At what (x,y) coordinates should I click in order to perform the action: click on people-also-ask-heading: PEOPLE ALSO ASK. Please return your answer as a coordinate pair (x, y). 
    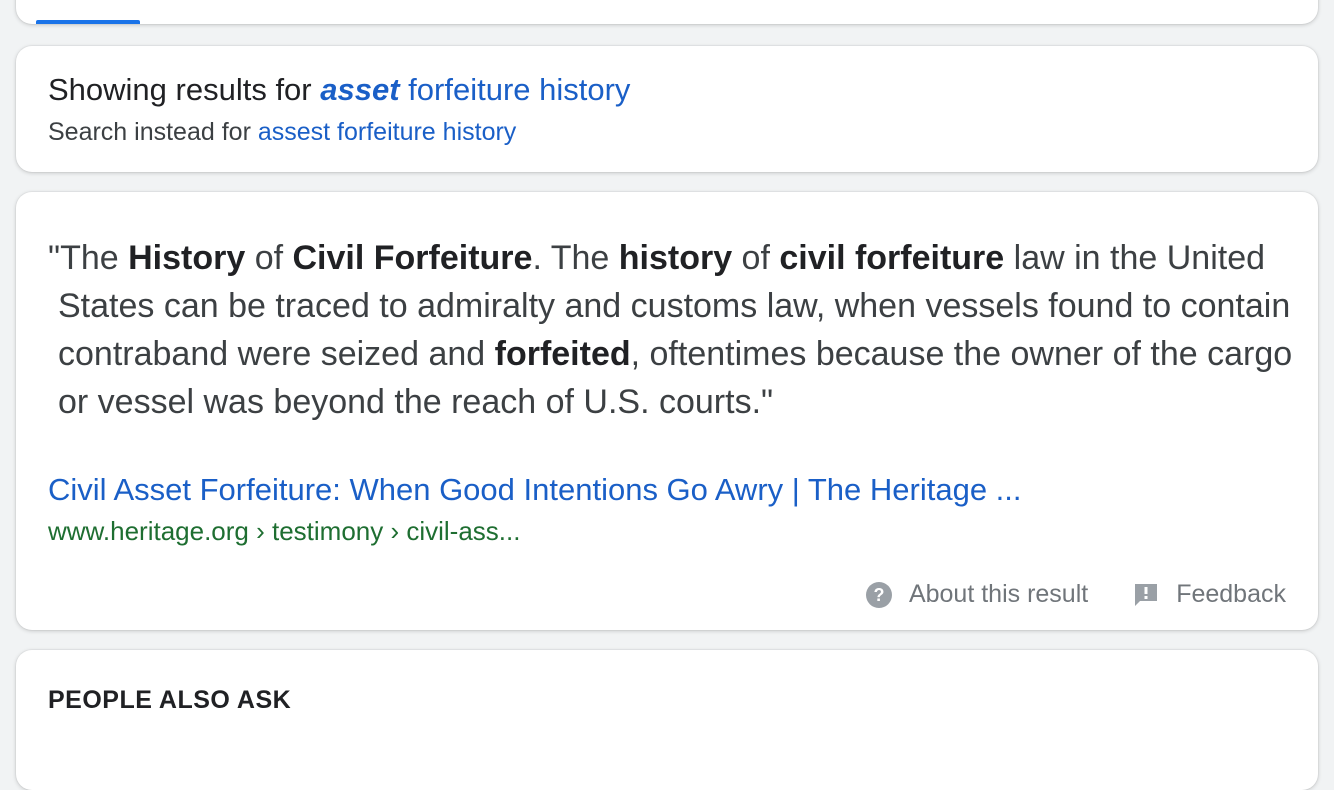
    Looking at the image, I should click on (170, 700).